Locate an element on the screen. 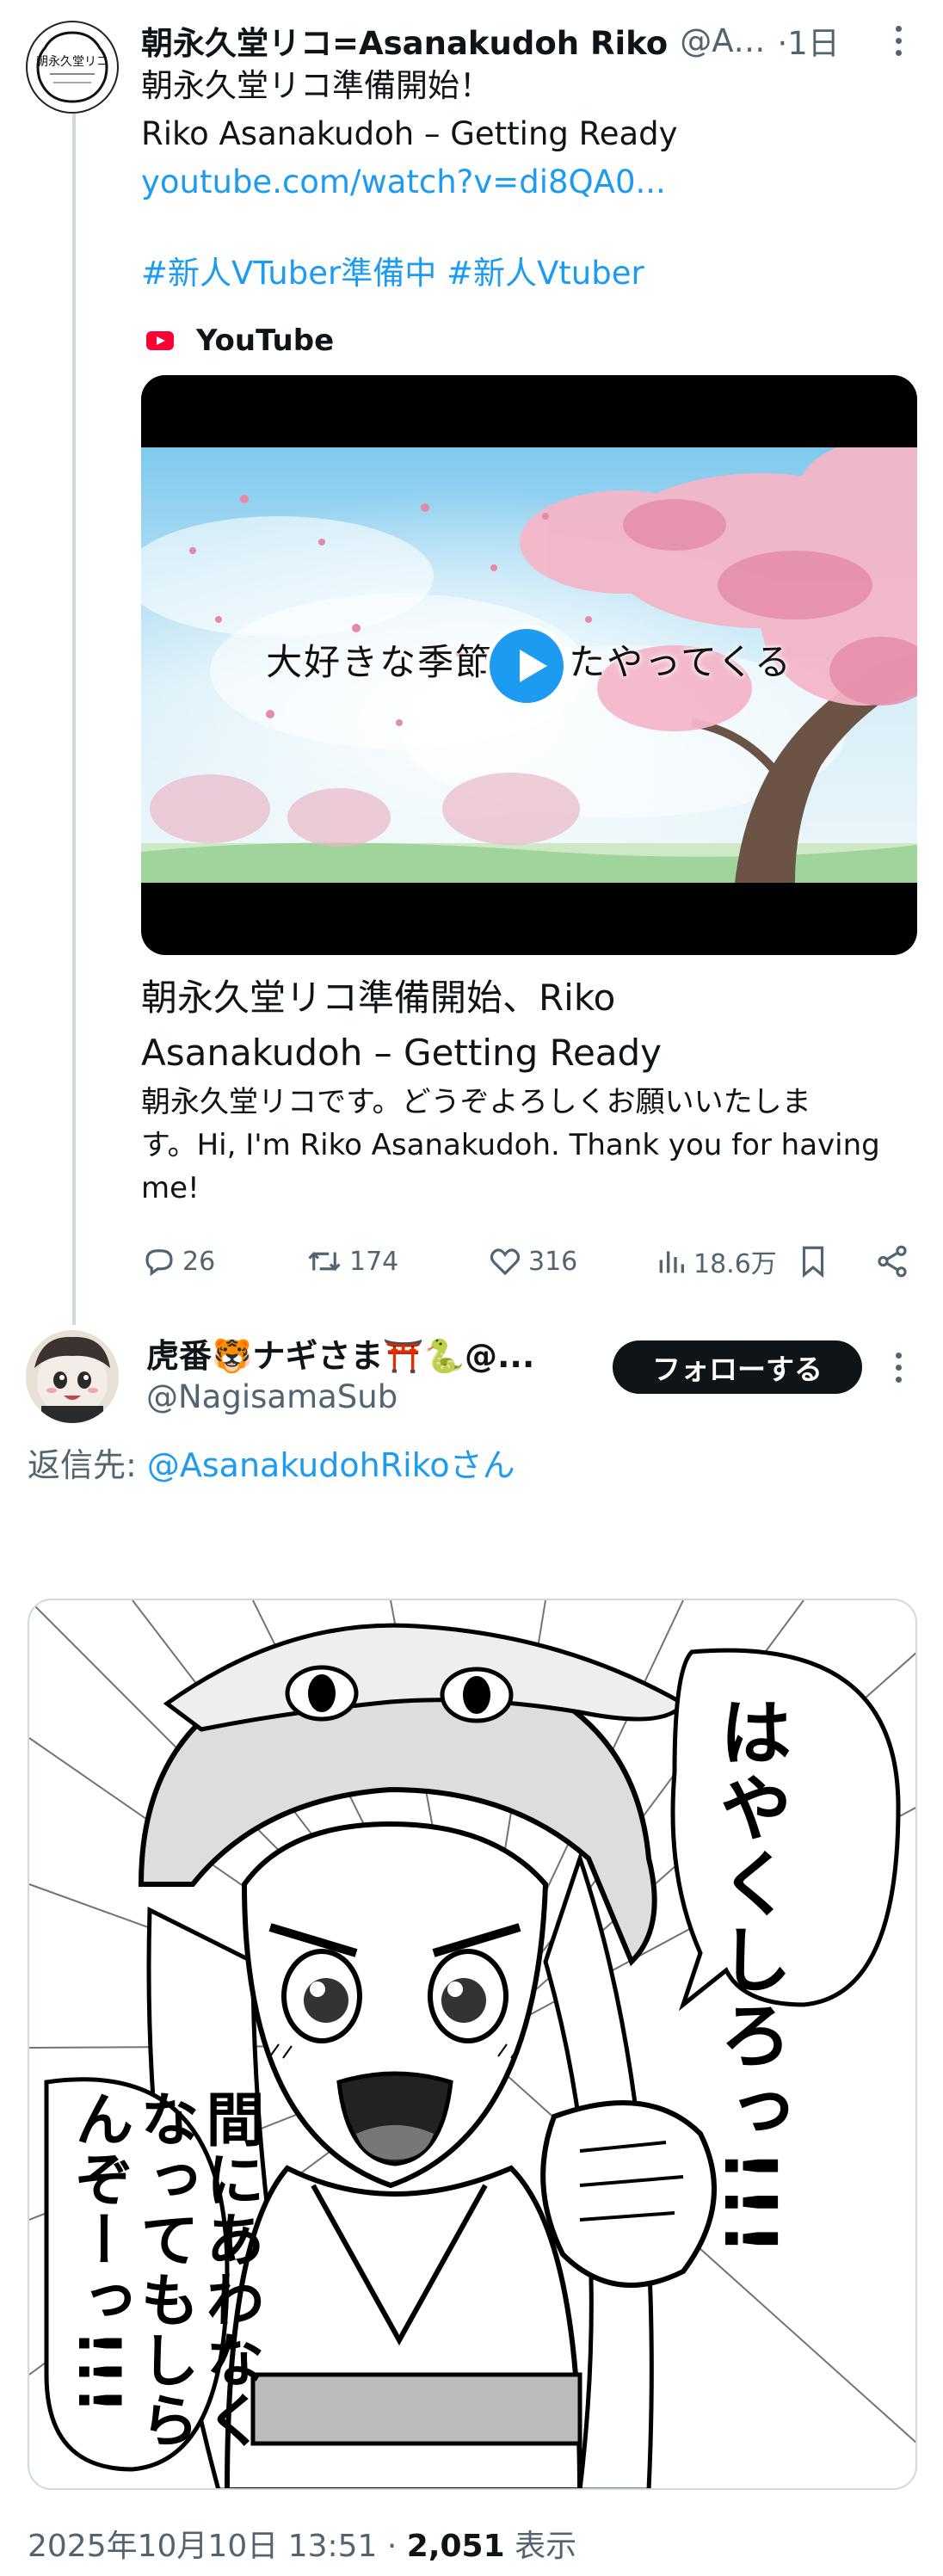  youtube-icon is located at coordinates (160, 340).